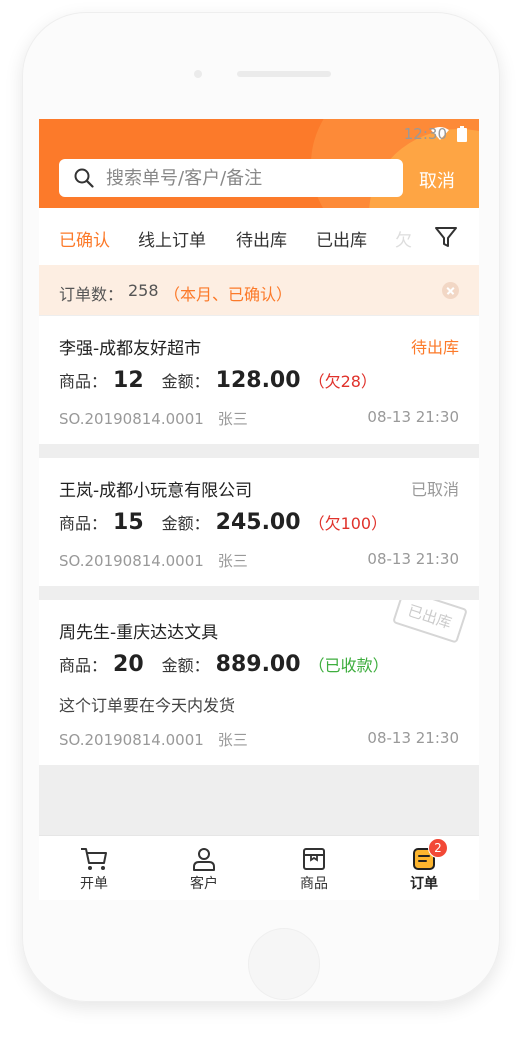  What do you see at coordinates (258, 664) in the screenshot?
I see `amount-value: 889.00` at bounding box center [258, 664].